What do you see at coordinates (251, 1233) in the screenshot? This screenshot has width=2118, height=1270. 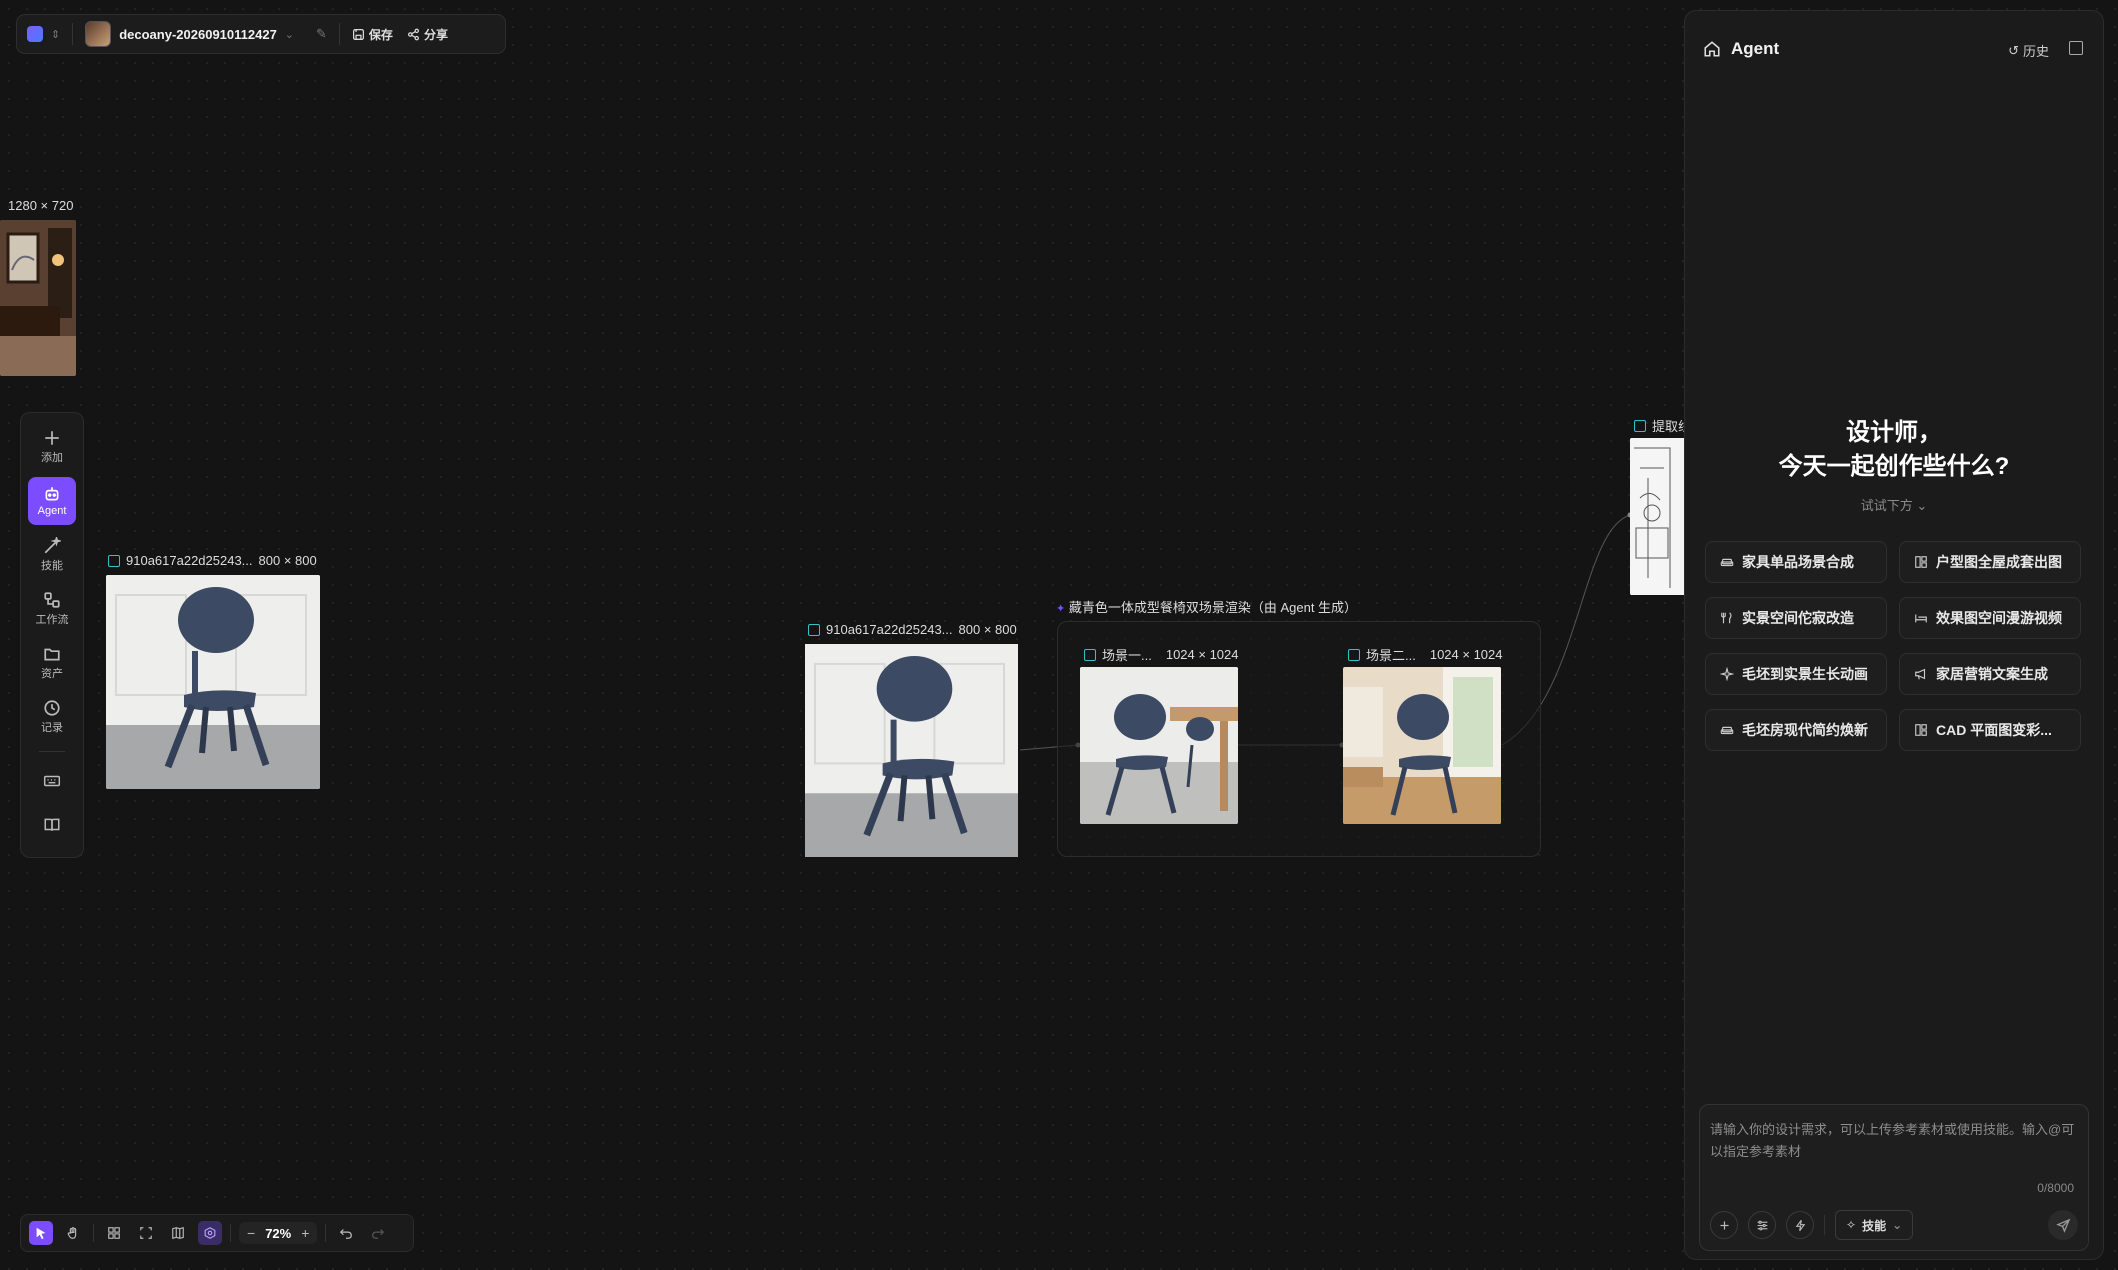 I see `zoom-out-icon: −` at bounding box center [251, 1233].